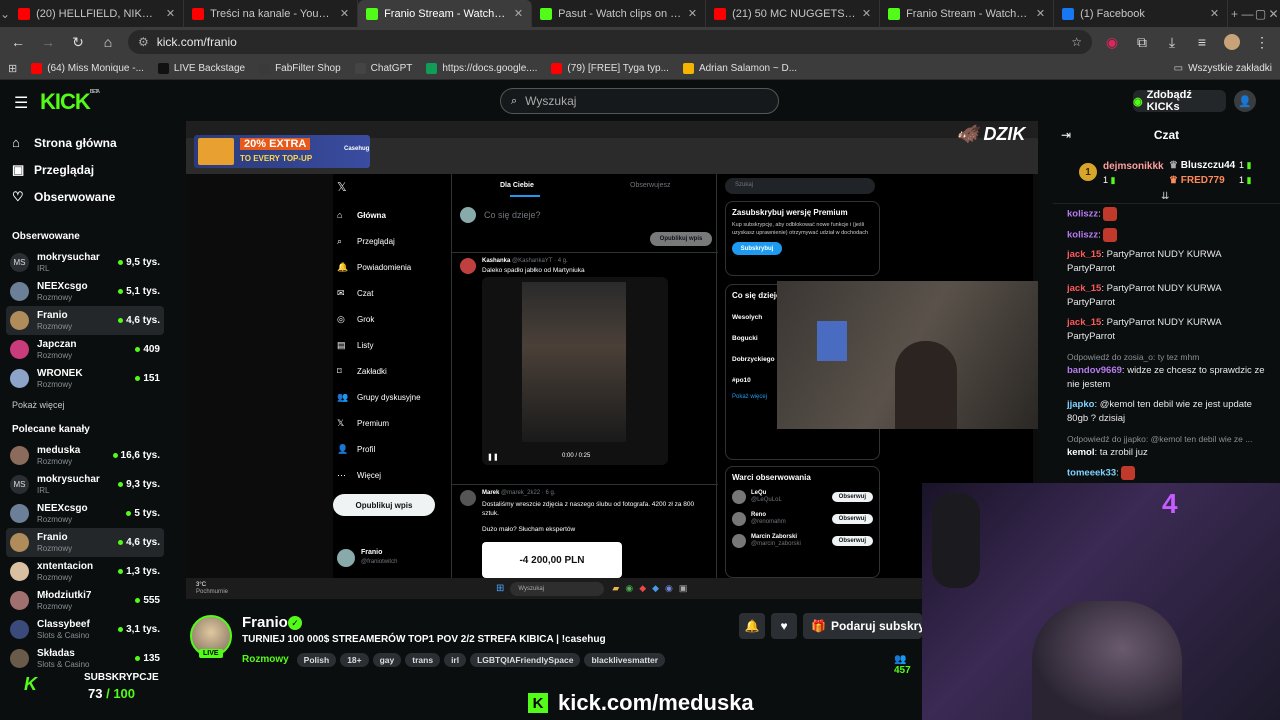  I want to click on x-nav-item: 👥 Grupy dyskusyjne, so click(392, 397).